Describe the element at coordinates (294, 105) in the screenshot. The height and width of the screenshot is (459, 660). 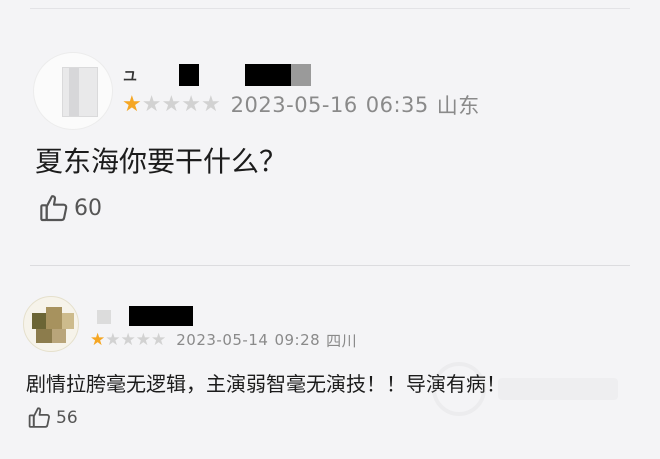
I see `comment-date: 2023-05-16` at that location.